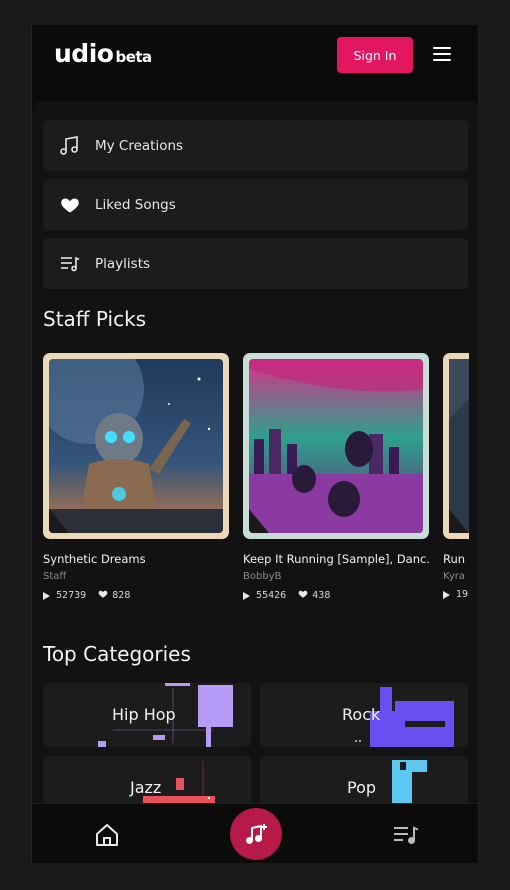 The image size is (510, 890). I want to click on like-count: 438, so click(321, 595).